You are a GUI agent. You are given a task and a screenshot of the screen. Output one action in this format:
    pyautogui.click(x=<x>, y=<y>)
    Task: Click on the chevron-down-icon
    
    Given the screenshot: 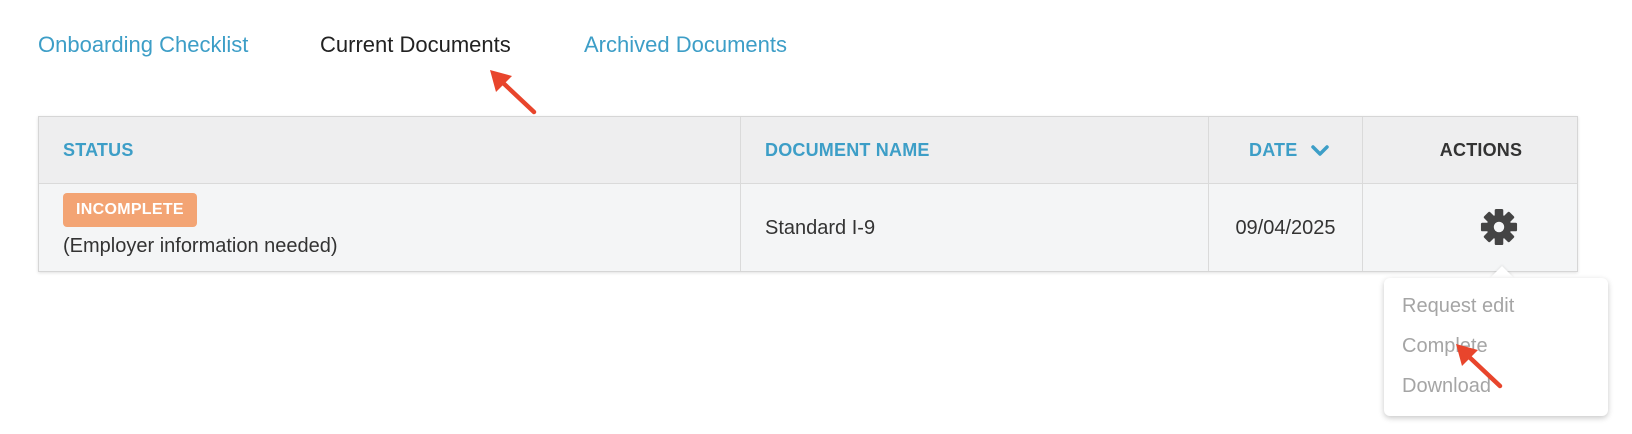 What is the action you would take?
    pyautogui.click(x=1319, y=150)
    